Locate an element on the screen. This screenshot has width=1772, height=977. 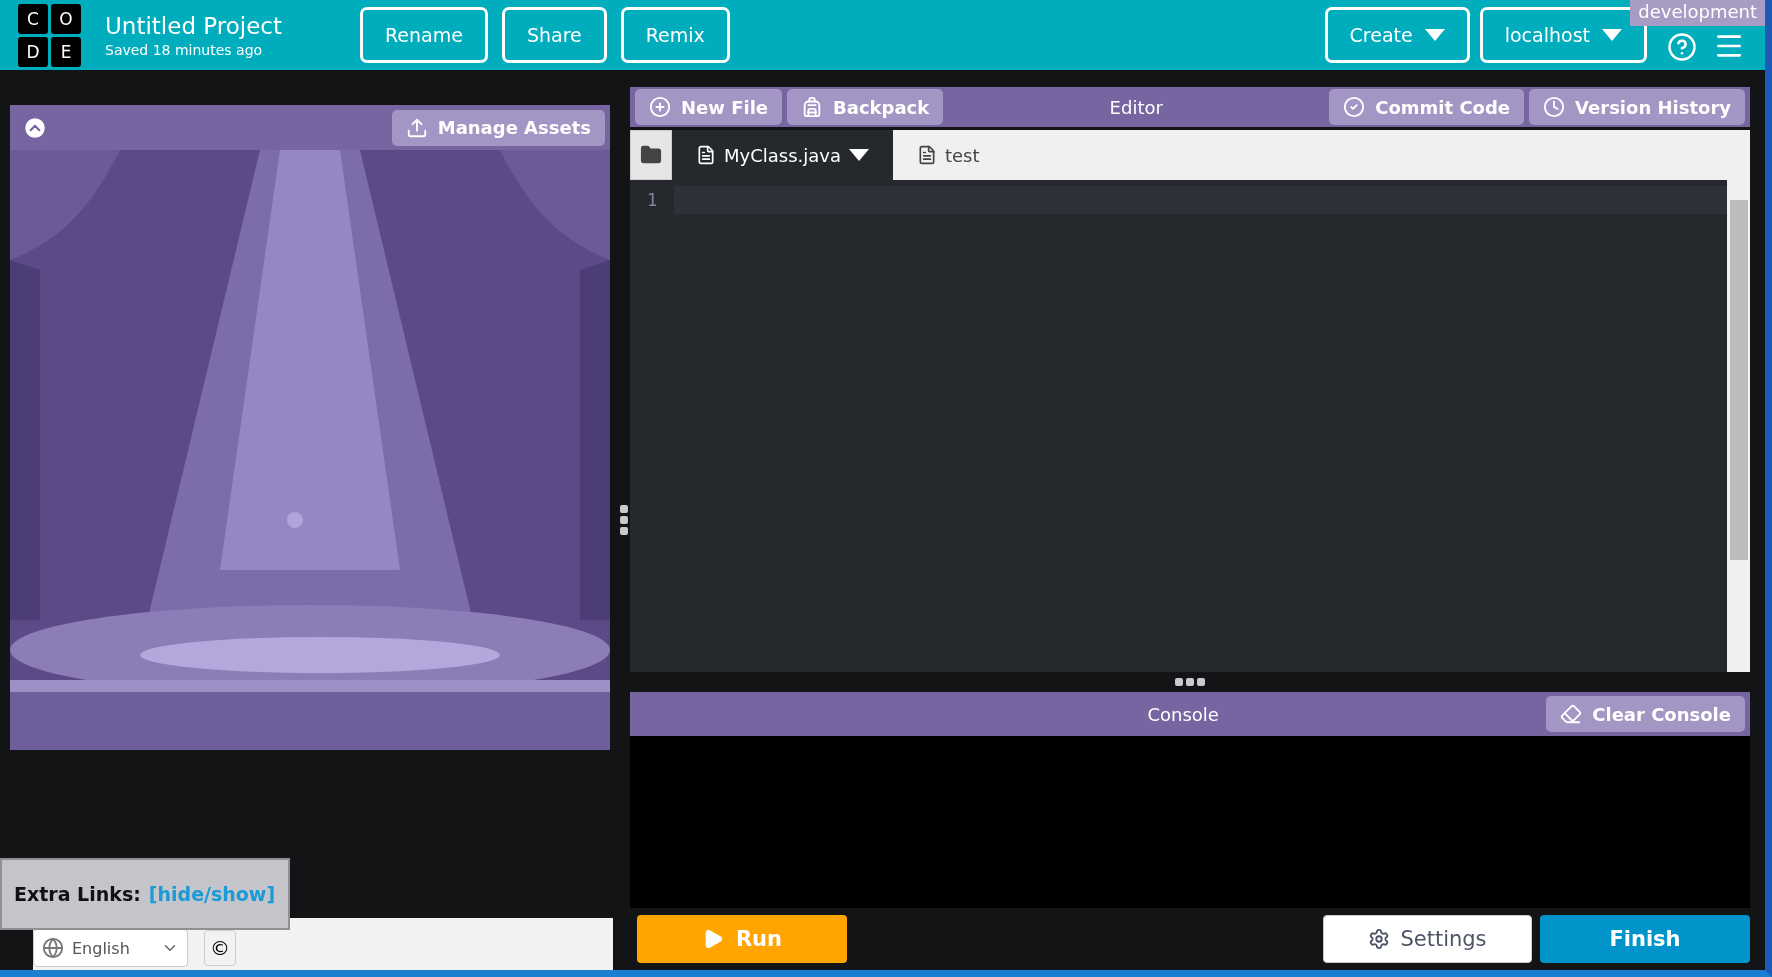
saved-status: Saved 18 minutes ago is located at coordinates (184, 49).